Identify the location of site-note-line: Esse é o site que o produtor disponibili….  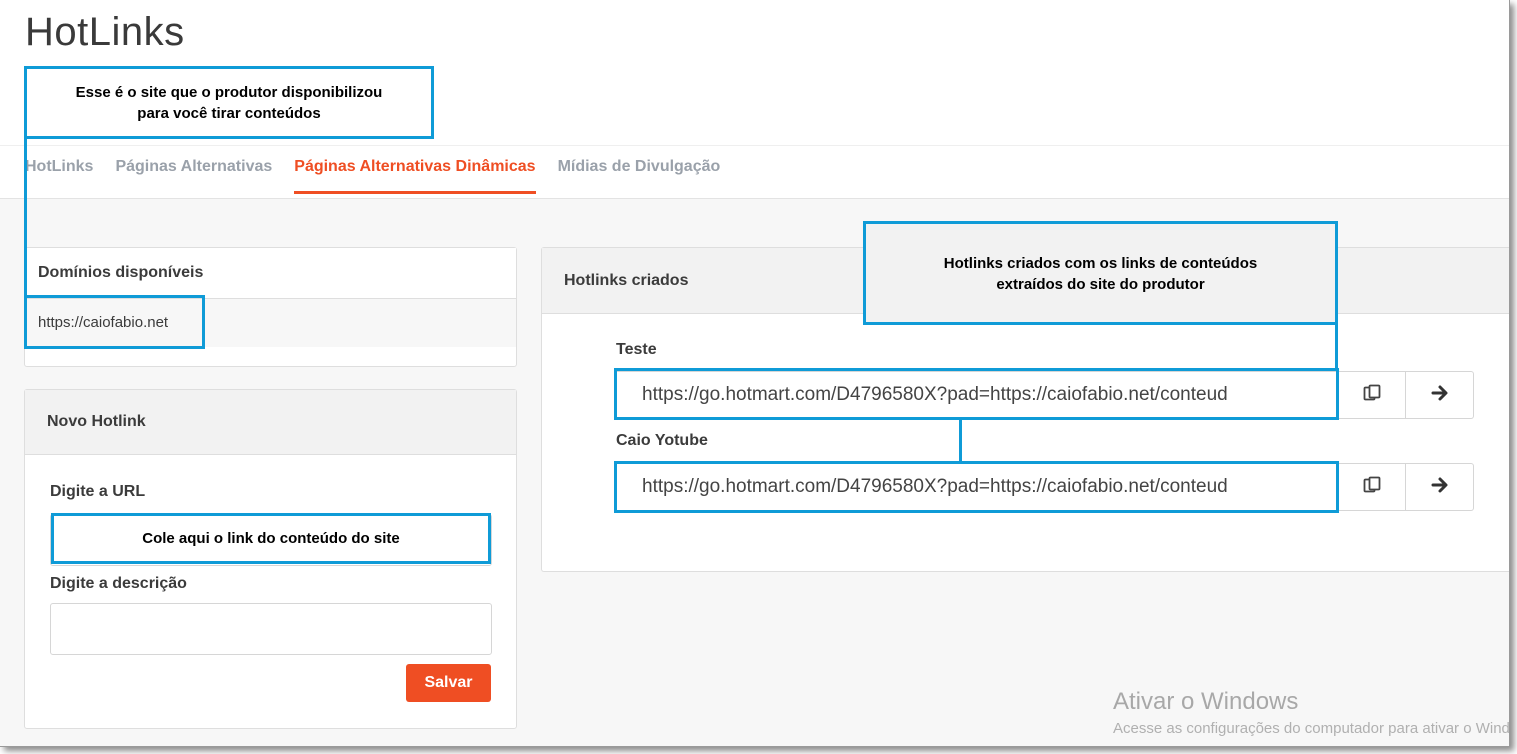
(229, 92).